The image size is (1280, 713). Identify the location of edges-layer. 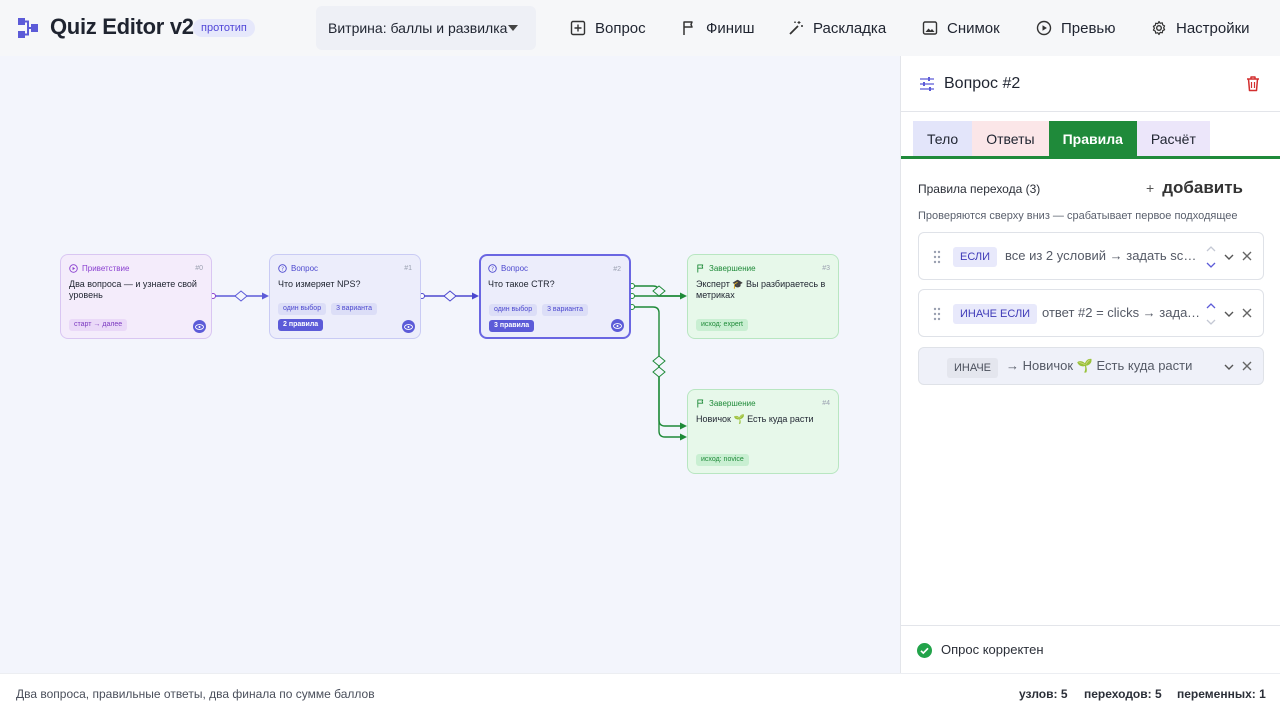
(448, 362).